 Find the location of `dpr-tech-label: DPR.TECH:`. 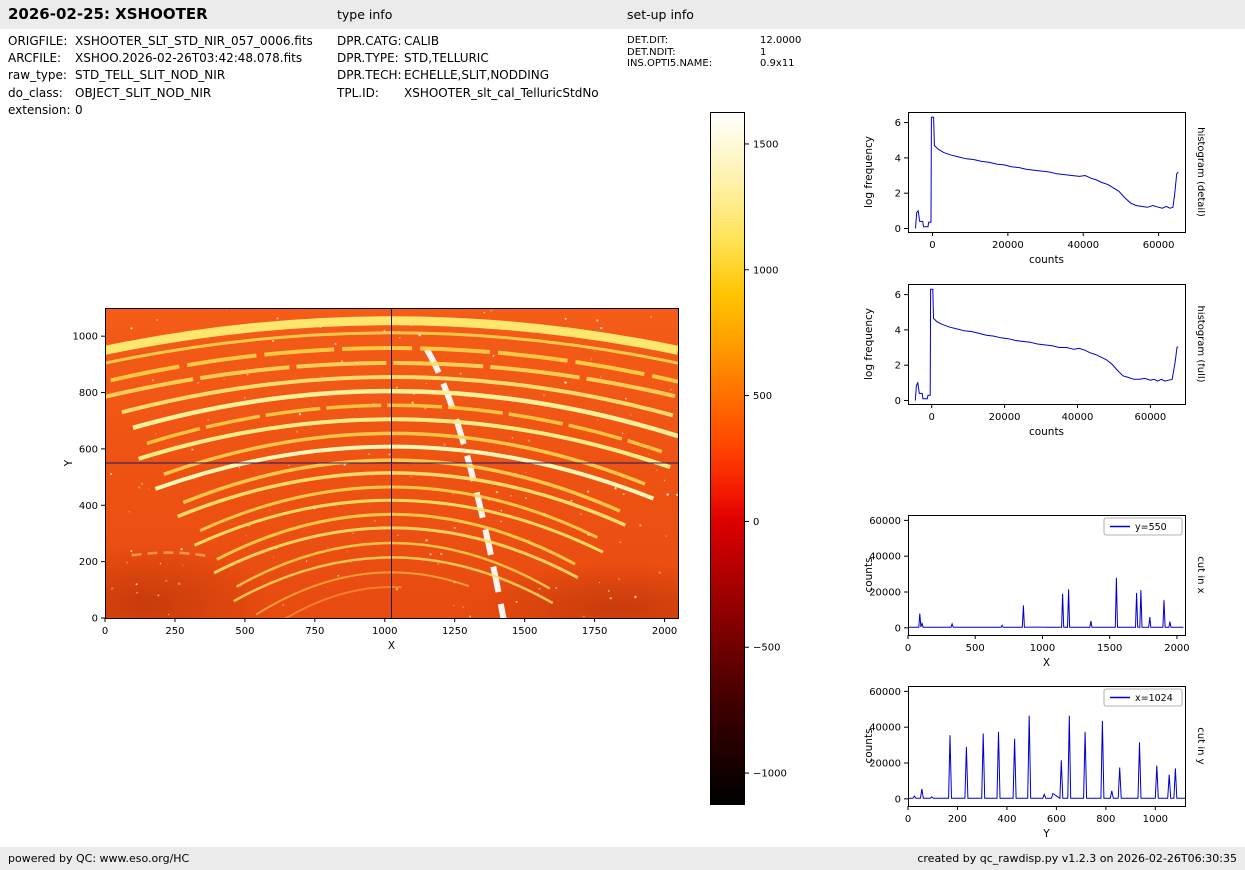

dpr-tech-label: DPR.TECH: is located at coordinates (369, 75).